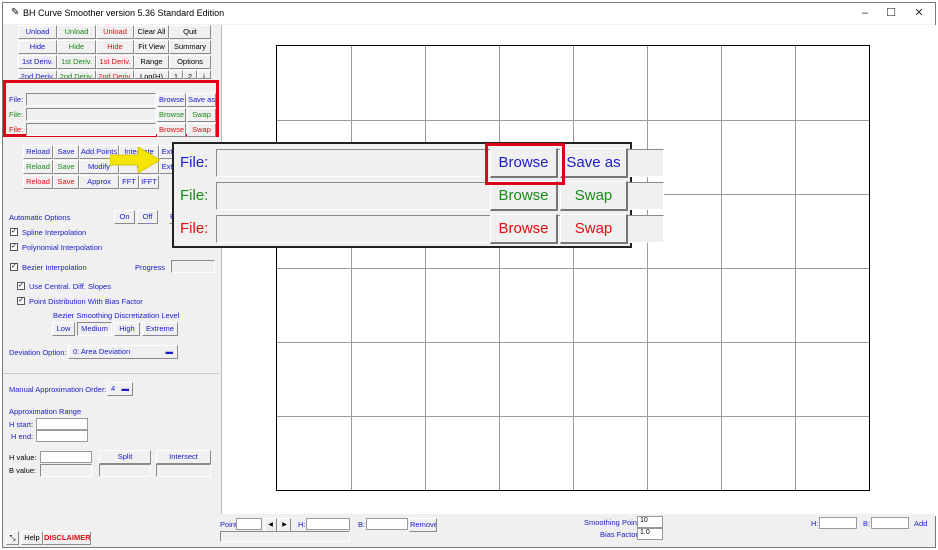 The height and width of the screenshot is (550, 938). I want to click on range-button: Range, so click(151, 62).